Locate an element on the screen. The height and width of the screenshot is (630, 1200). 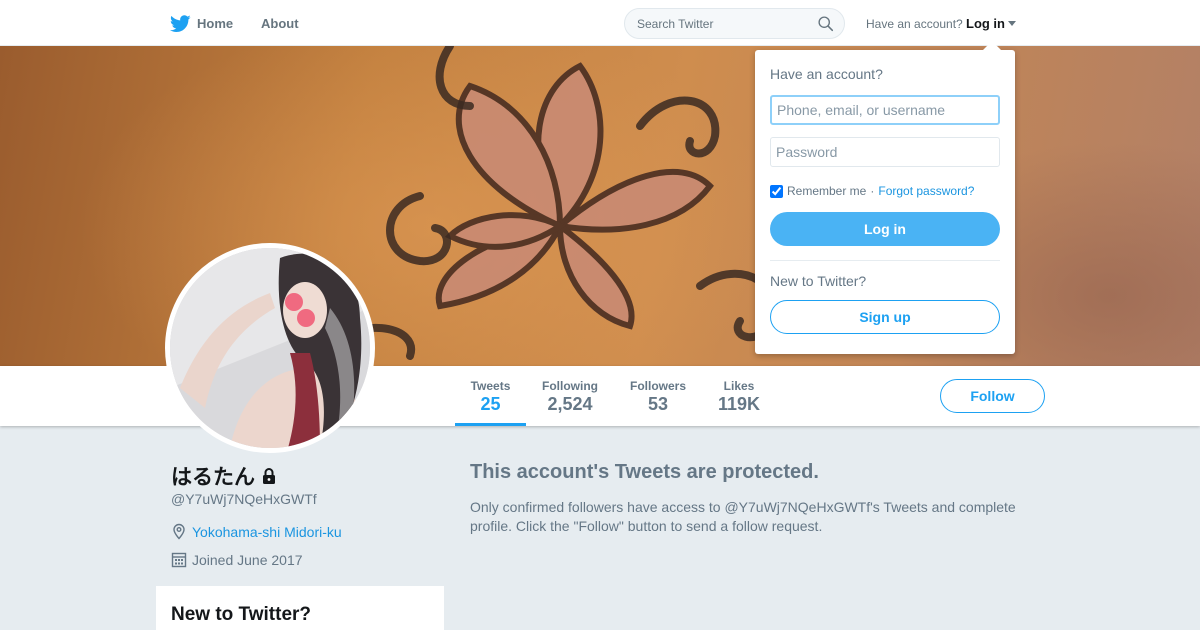
nav-home-label: Home is located at coordinates (215, 23).